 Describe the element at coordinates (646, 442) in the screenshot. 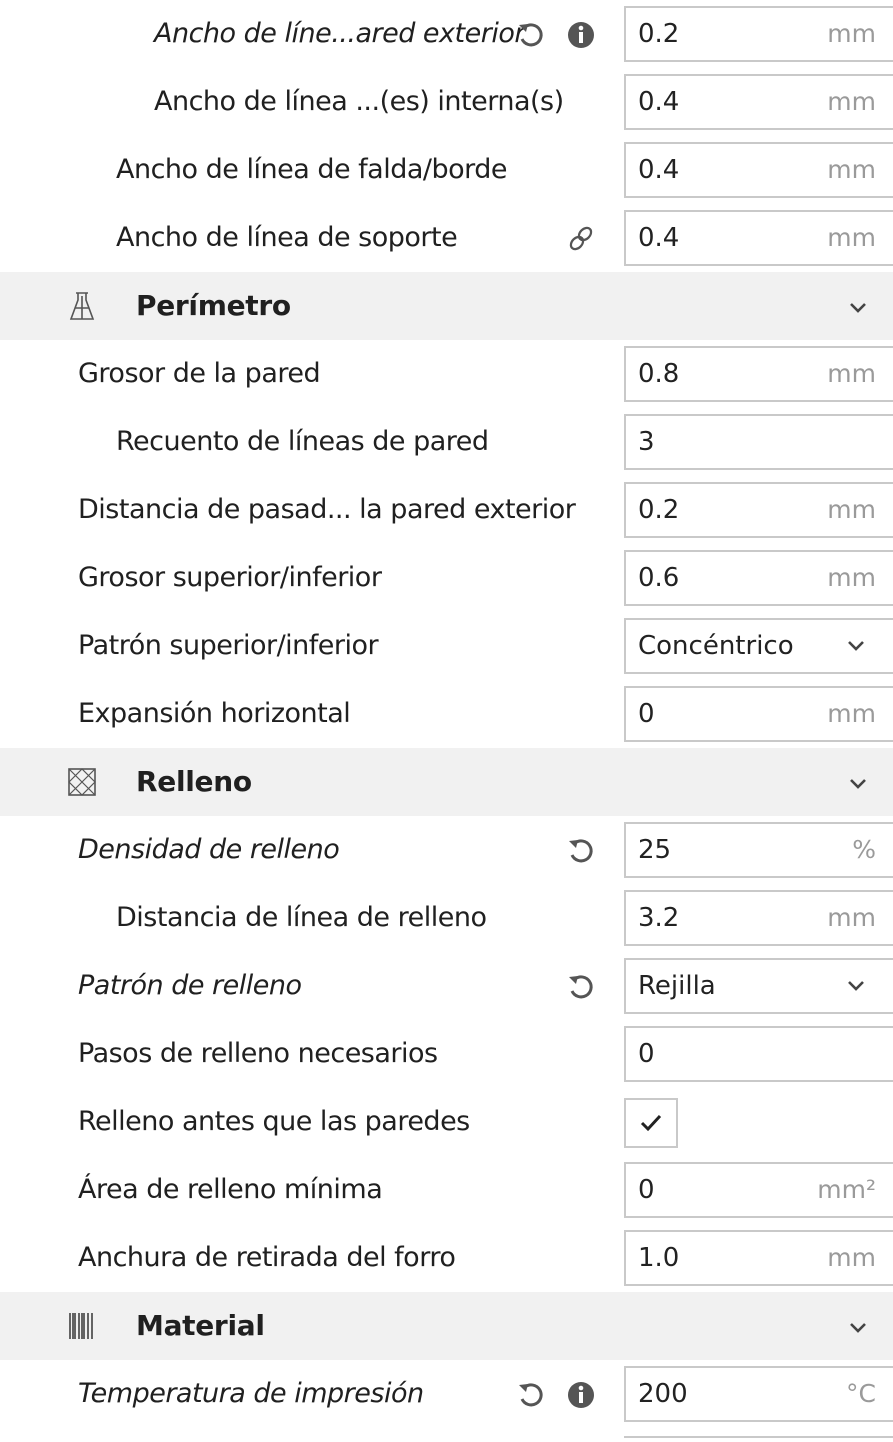

I see `input-value: 3` at that location.